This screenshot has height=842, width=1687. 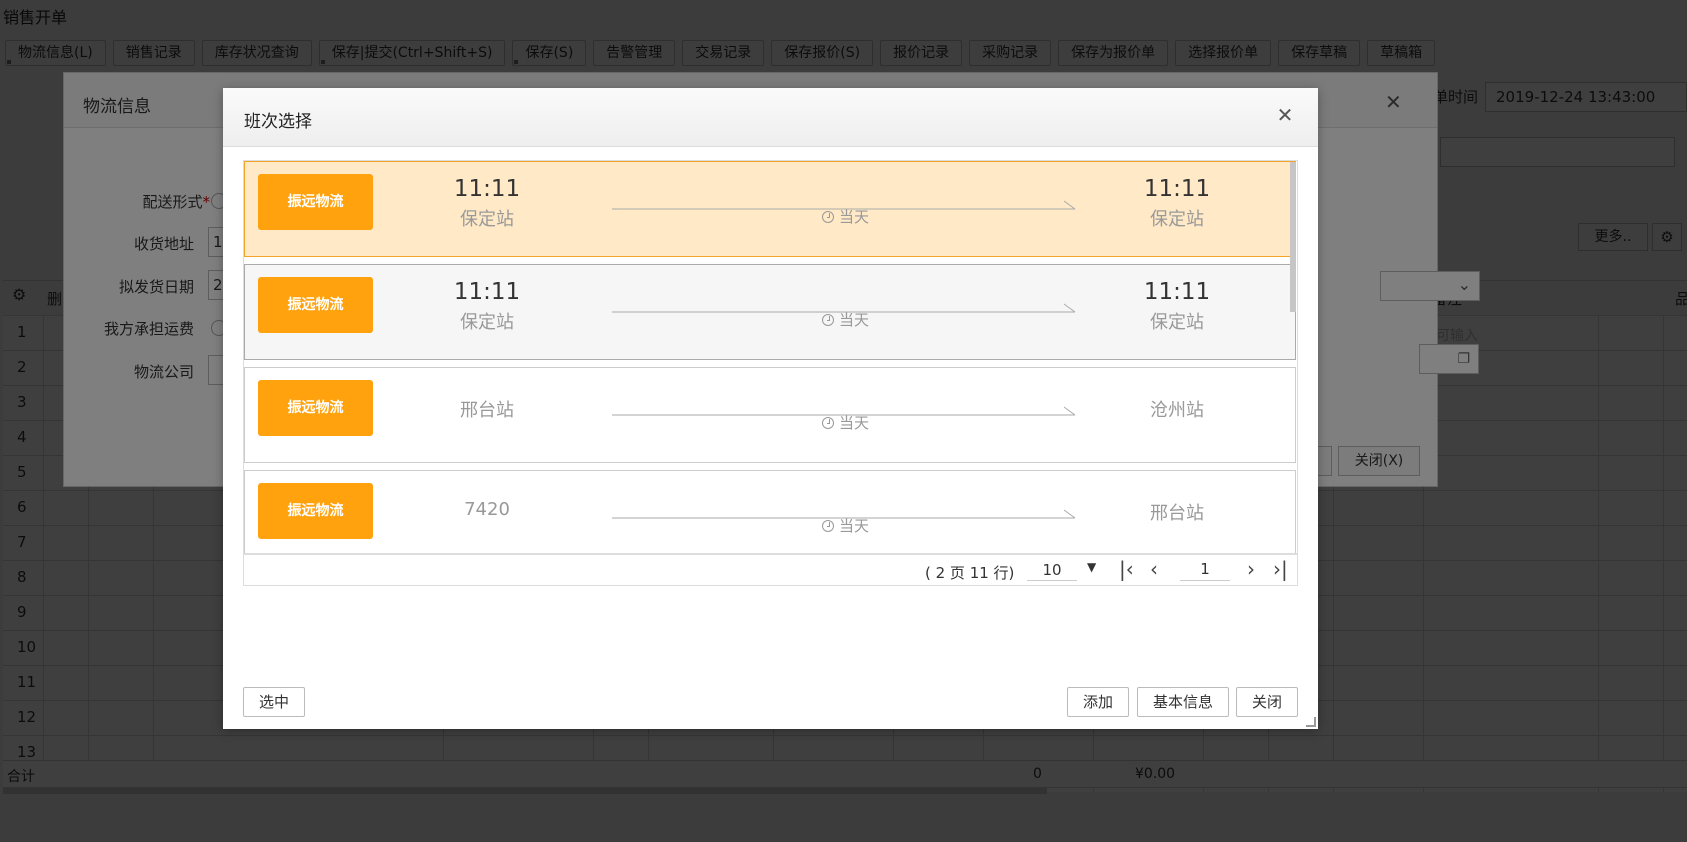 What do you see at coordinates (1251, 569) in the screenshot?
I see `next-page-icon: ›` at bounding box center [1251, 569].